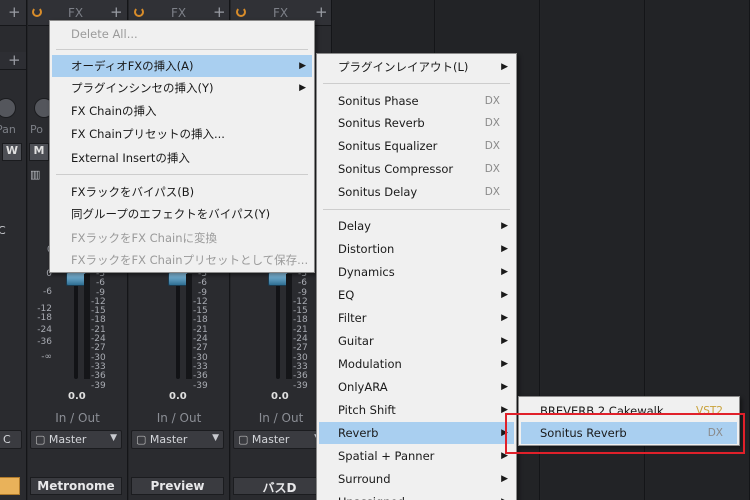 This screenshot has width=750, height=500. What do you see at coordinates (416, 101) in the screenshot?
I see `menu-item-sonitus-phase: Sonitus Phase DX` at bounding box center [416, 101].